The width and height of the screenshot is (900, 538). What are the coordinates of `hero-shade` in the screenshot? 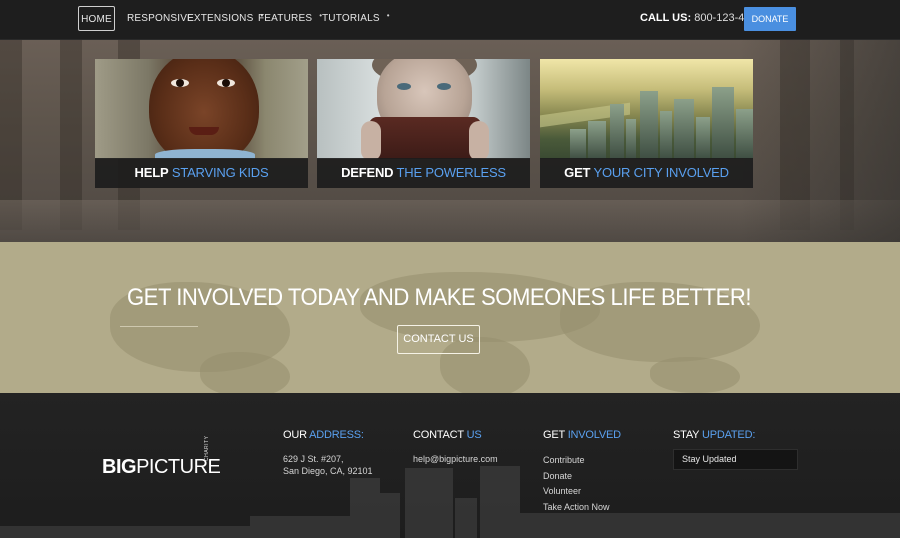 It's located at (820, 141).